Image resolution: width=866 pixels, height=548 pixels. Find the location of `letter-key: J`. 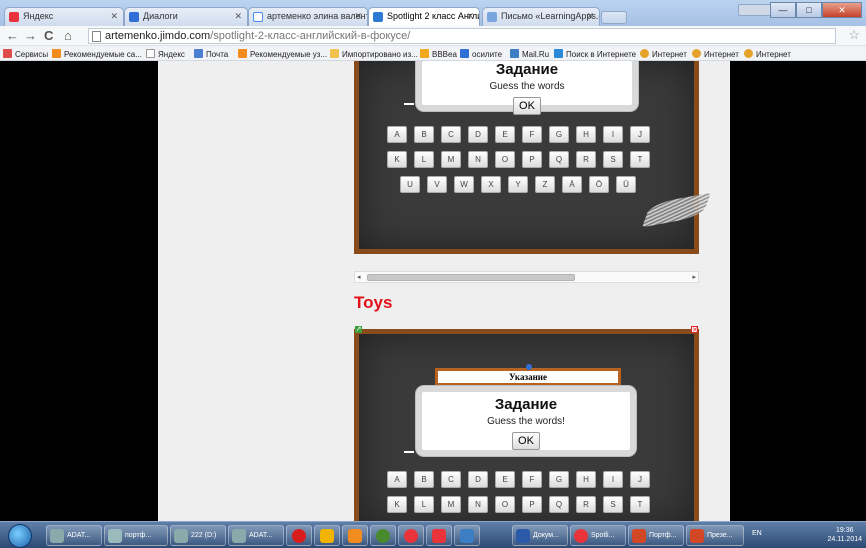

letter-key: J is located at coordinates (640, 479).